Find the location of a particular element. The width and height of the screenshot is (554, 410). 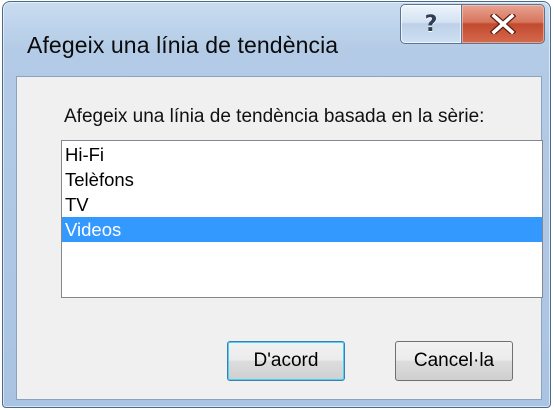

help-button: ? is located at coordinates (431, 24).